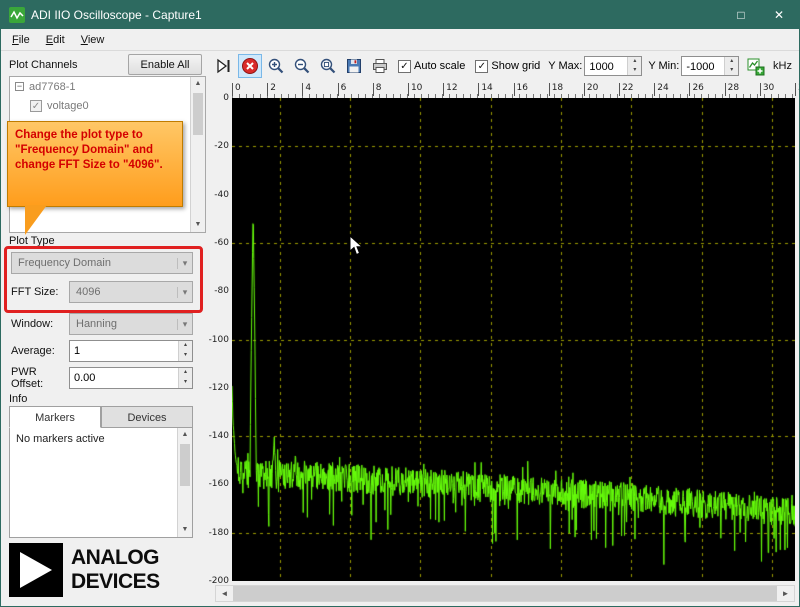  I want to click on show-grid-checkbox: ✓ Show grid, so click(508, 66).